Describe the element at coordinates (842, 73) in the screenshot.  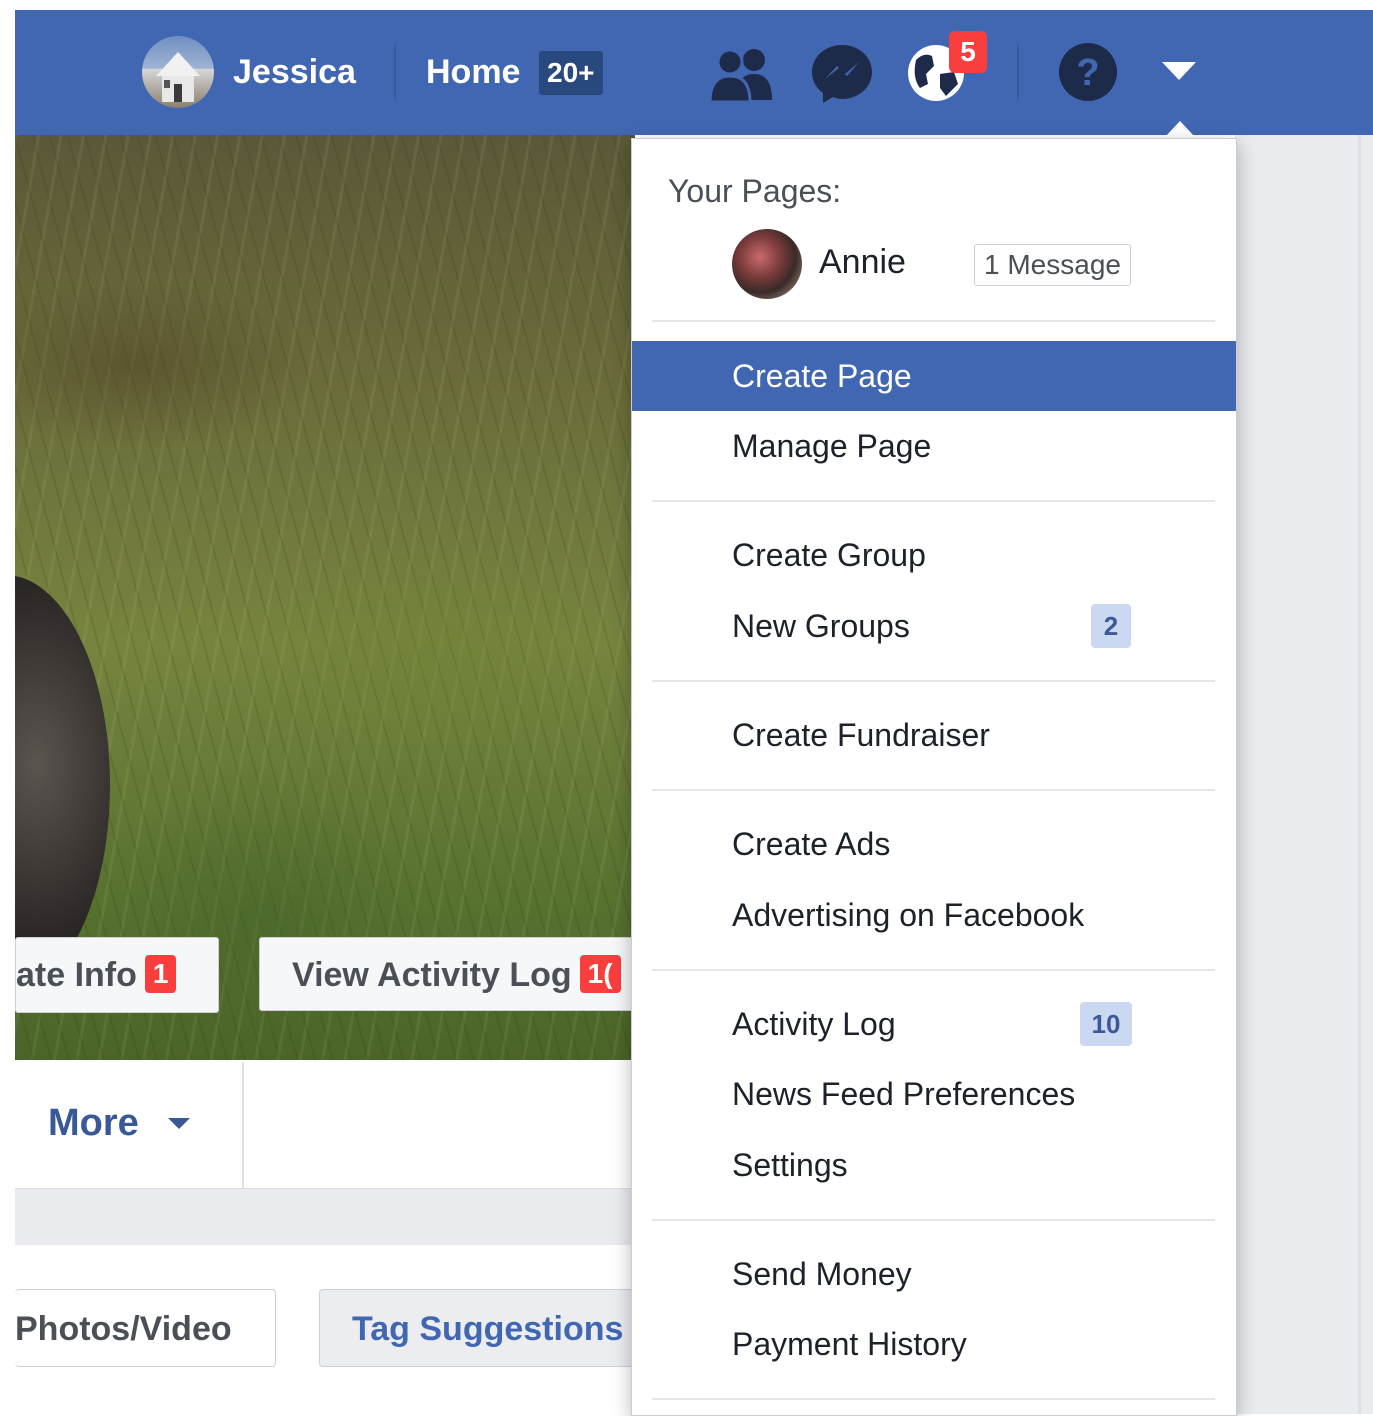
I see `messenger-icon` at that location.